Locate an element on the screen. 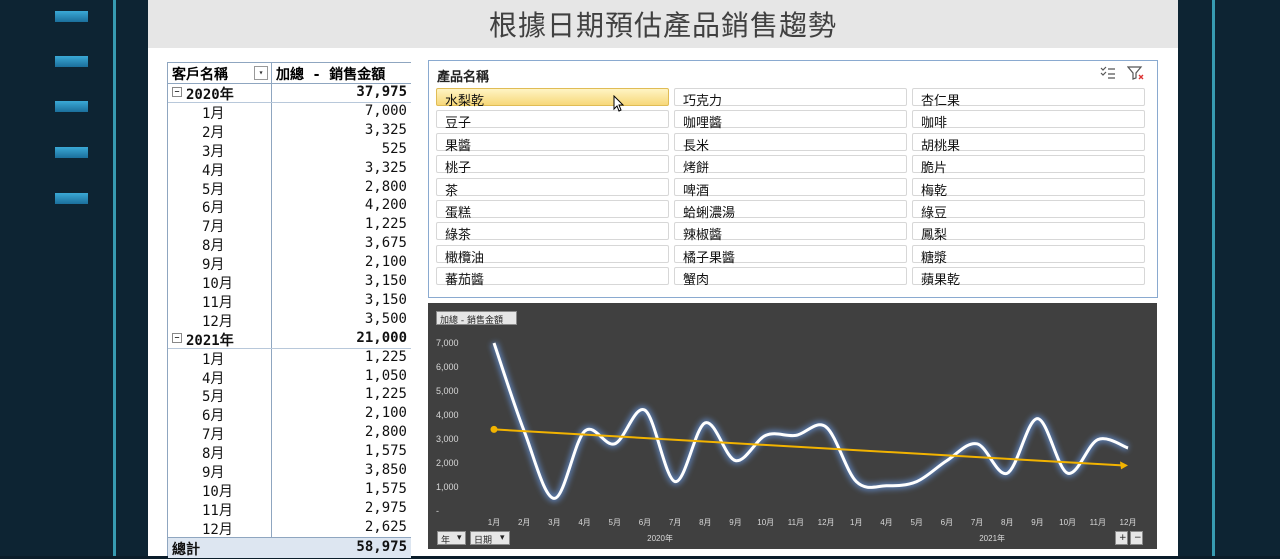 The width and height of the screenshot is (1280, 559). slicer-item: 脆片 is located at coordinates (1028, 164).